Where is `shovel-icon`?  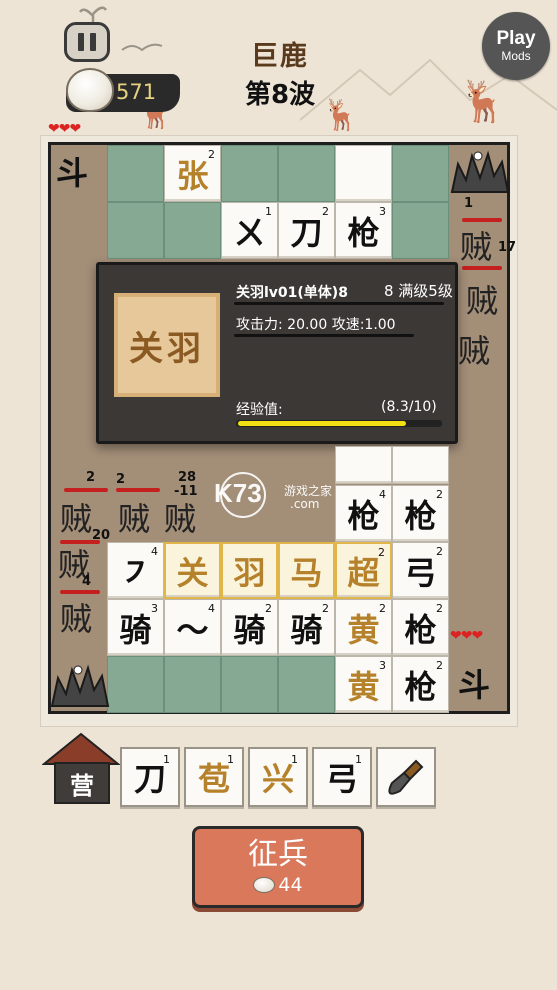 shovel-icon is located at coordinates (406, 777).